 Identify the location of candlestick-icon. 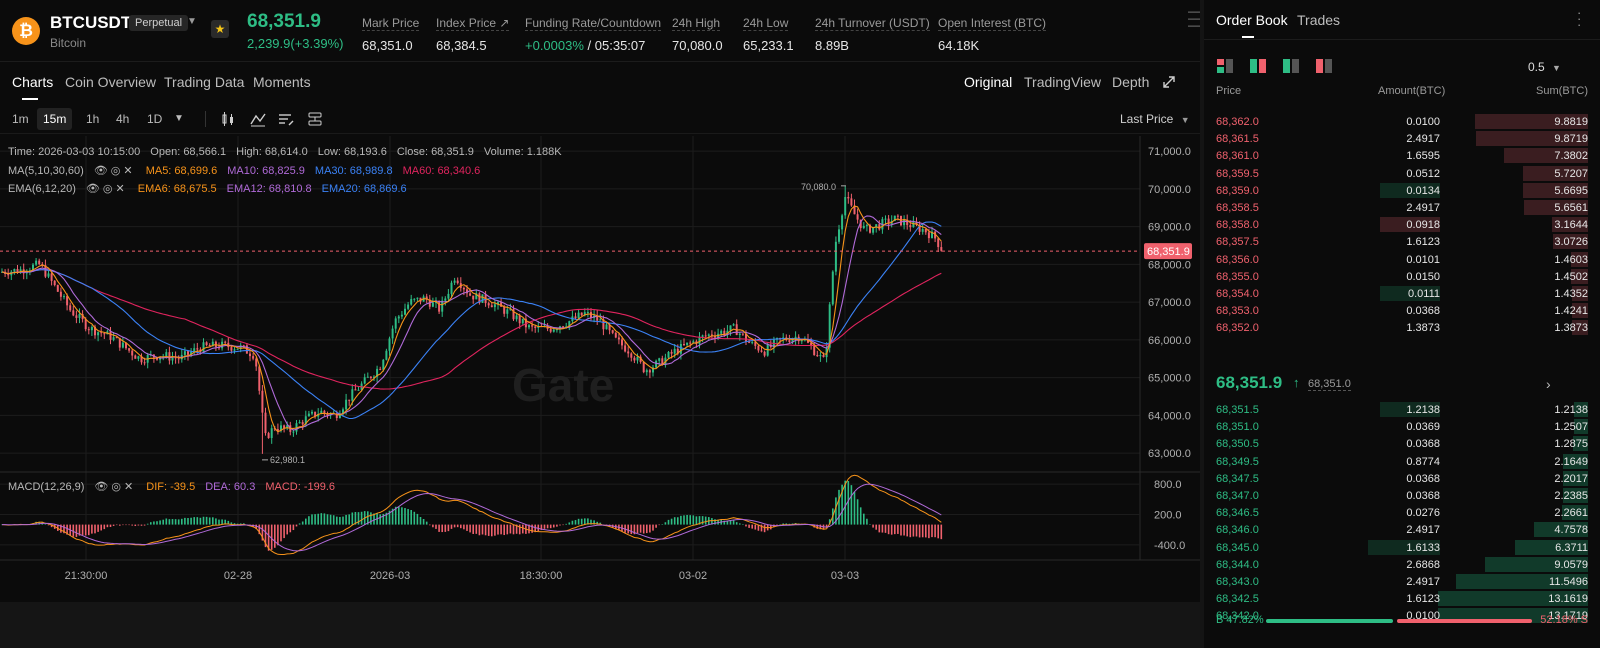
(228, 119).